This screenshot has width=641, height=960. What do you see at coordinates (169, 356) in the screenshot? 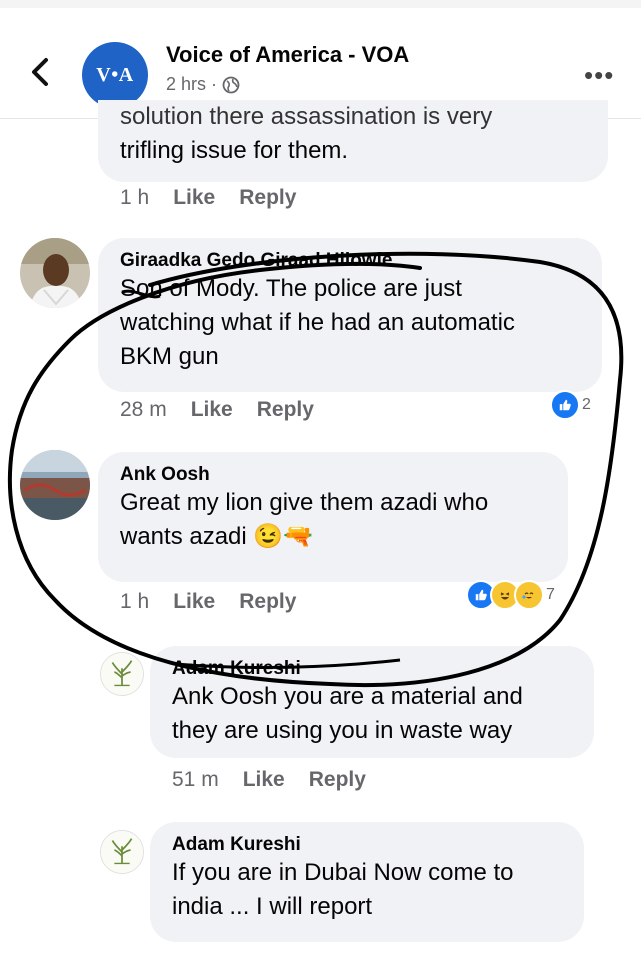
I see `comment-text-line: BKM gun` at bounding box center [169, 356].